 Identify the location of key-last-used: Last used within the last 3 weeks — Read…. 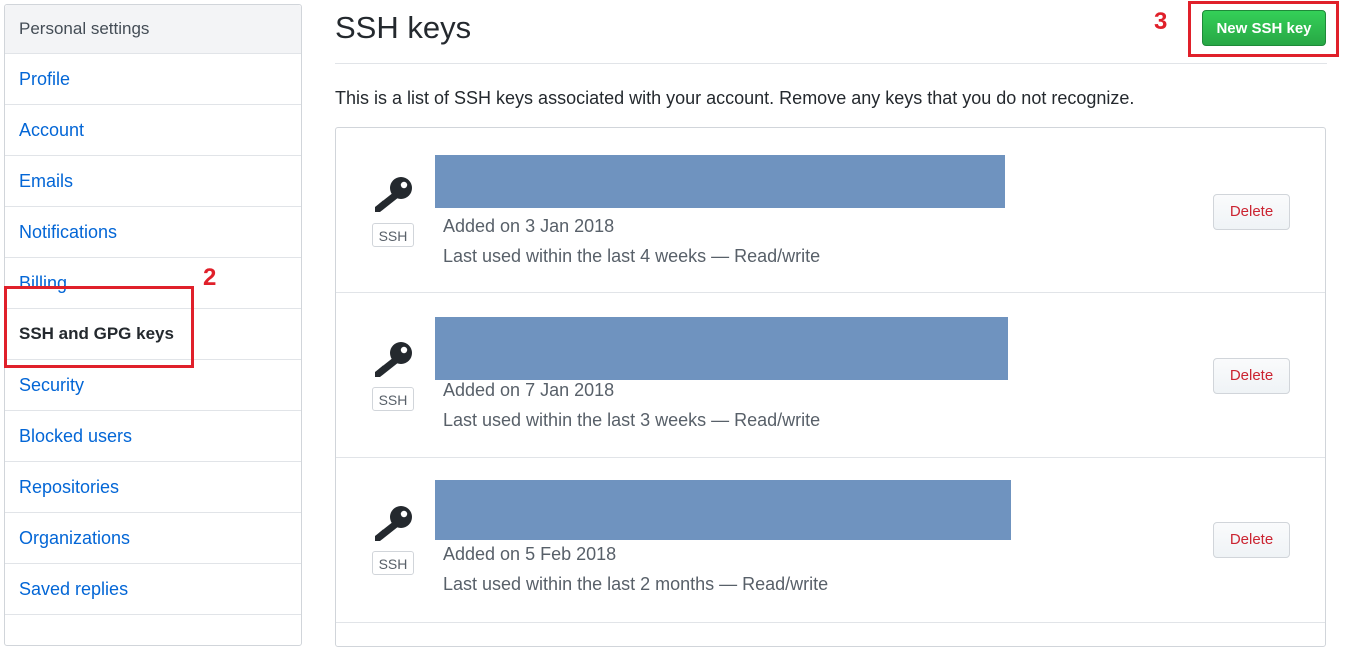
(632, 420).